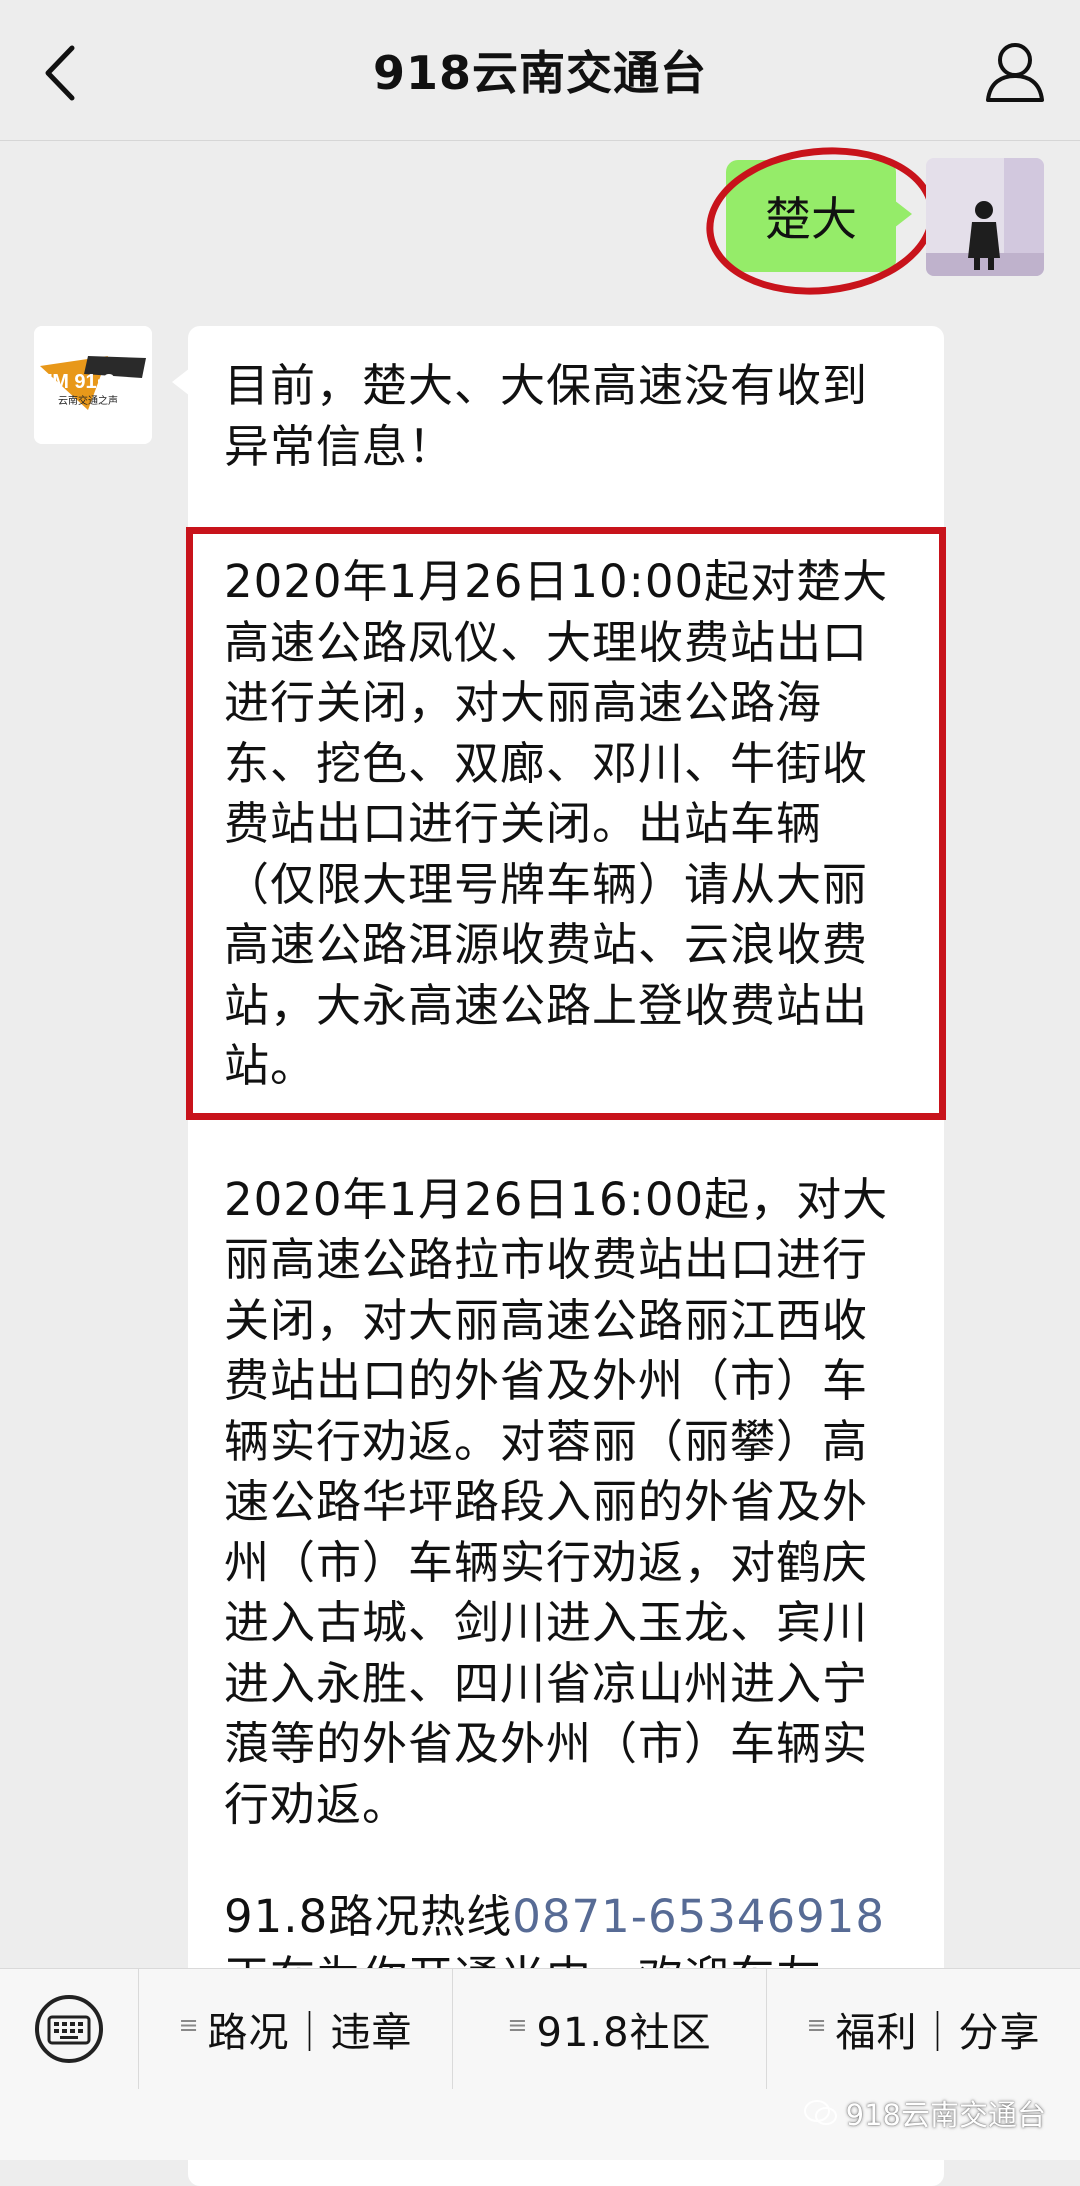 Image resolution: width=1080 pixels, height=2186 pixels. I want to click on keyboard-toggle-icon, so click(69, 2029).